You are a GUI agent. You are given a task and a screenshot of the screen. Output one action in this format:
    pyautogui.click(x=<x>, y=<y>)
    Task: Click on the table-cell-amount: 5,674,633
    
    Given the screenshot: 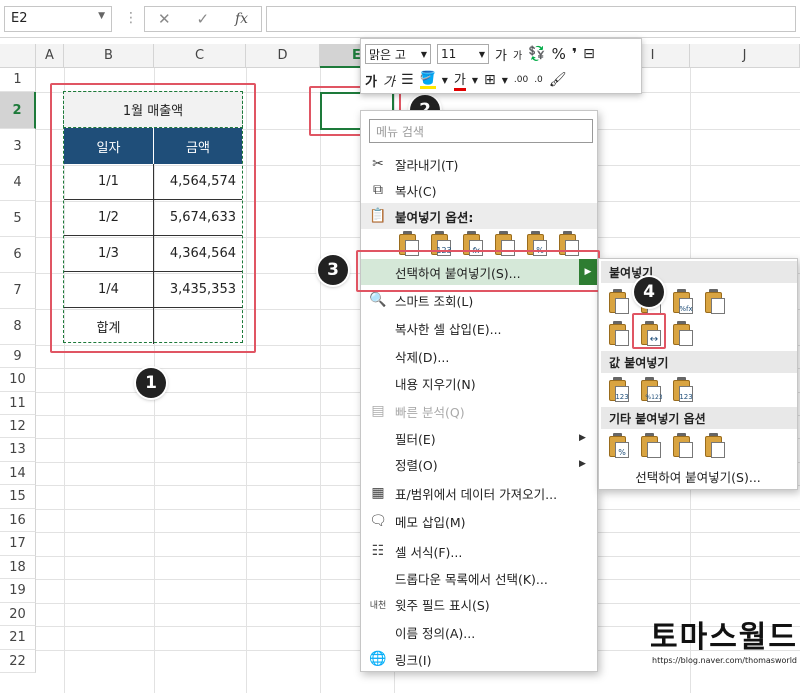 What is the action you would take?
    pyautogui.click(x=198, y=218)
    